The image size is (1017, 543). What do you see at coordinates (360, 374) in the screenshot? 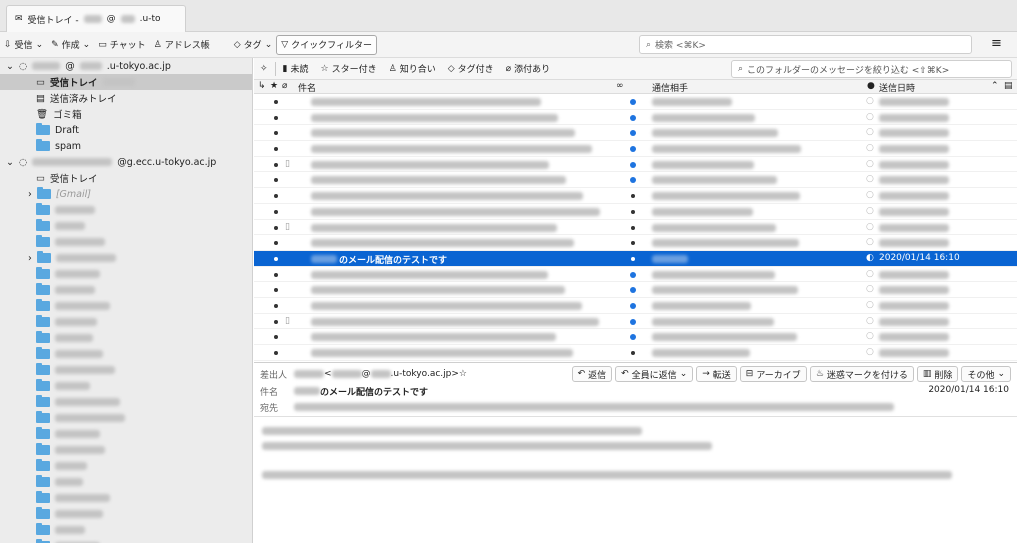
I see `from-row: 差出人 < @ .u-tokyo.ac.jp> ☆` at bounding box center [360, 374].